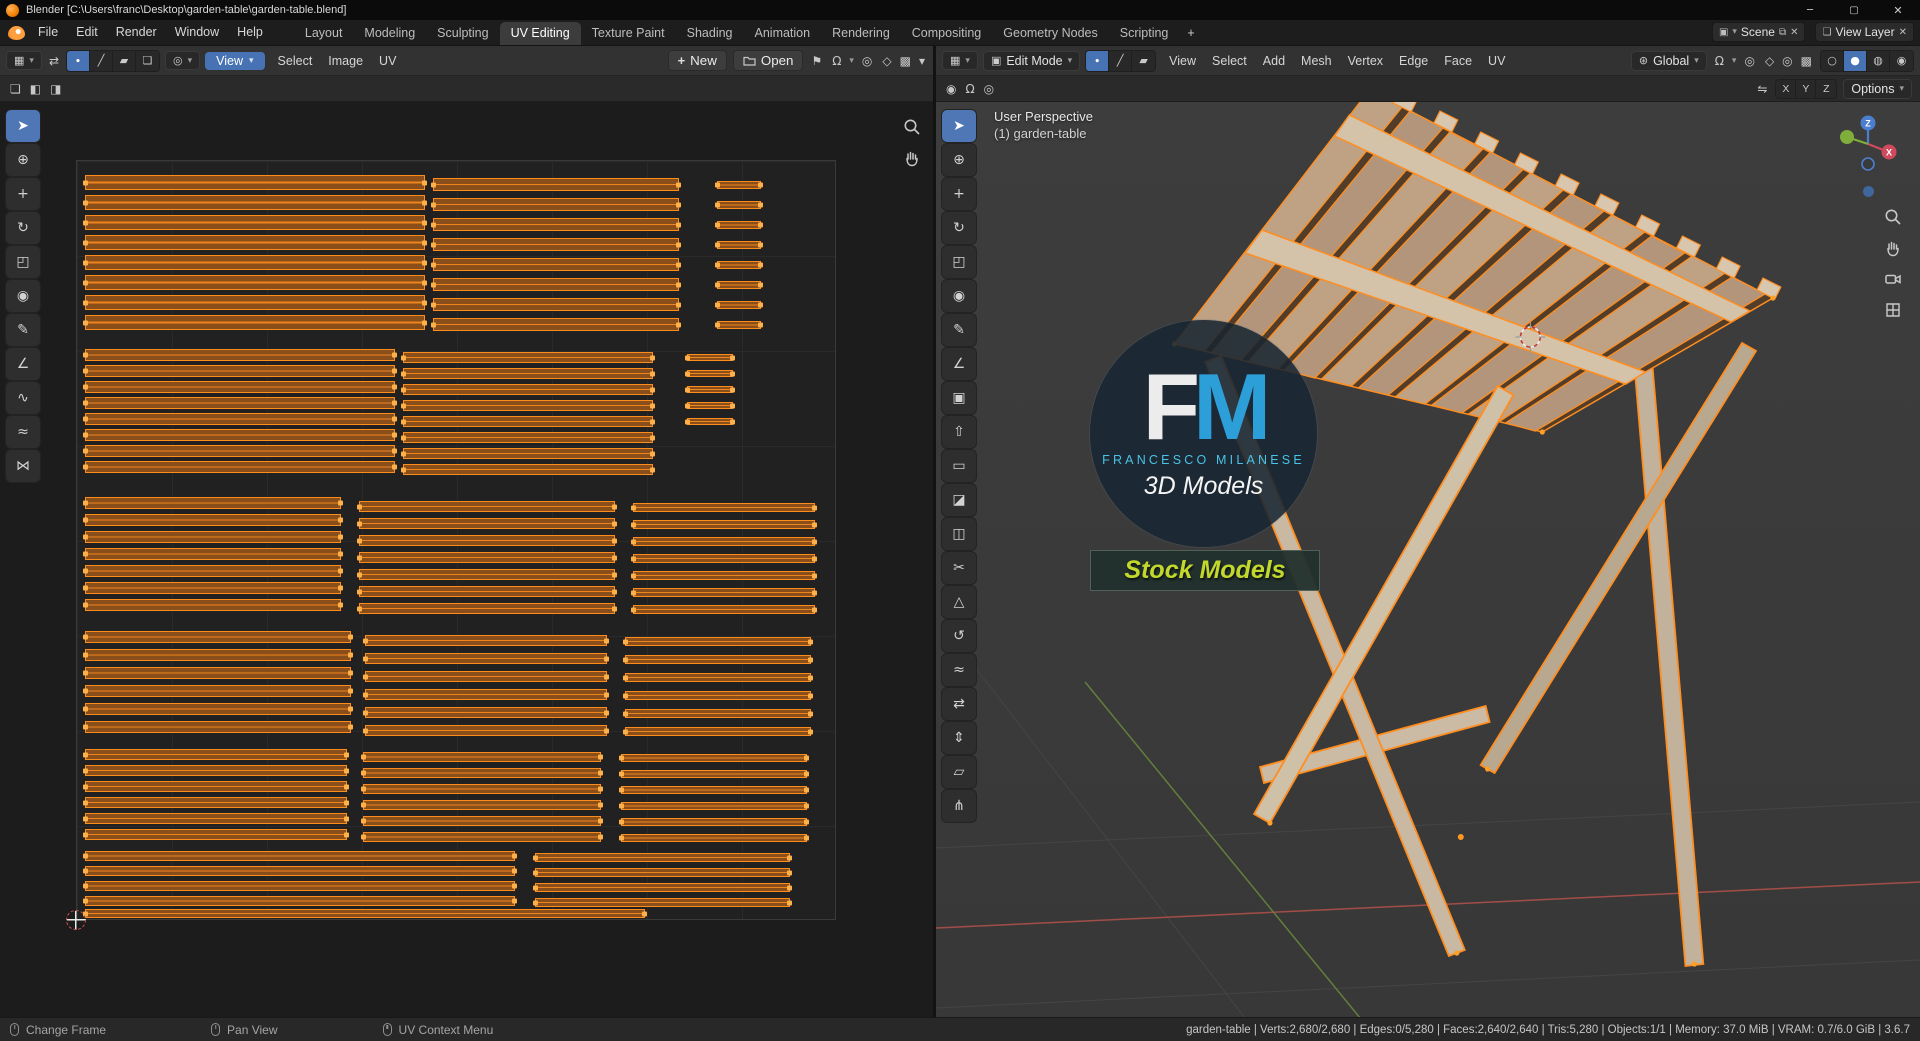  I want to click on vp-uv-menu: UV, so click(1496, 61).